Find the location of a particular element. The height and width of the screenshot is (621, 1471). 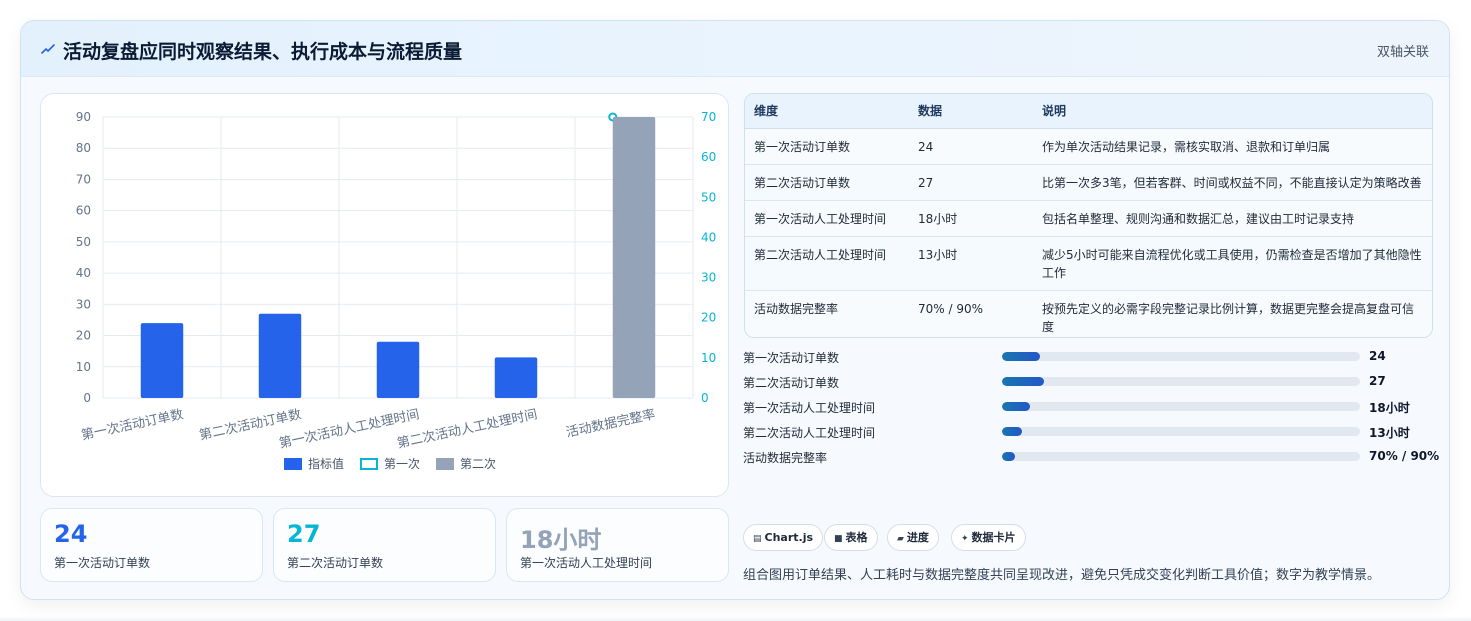

y-right-tick-label: 10 is located at coordinates (708, 358).